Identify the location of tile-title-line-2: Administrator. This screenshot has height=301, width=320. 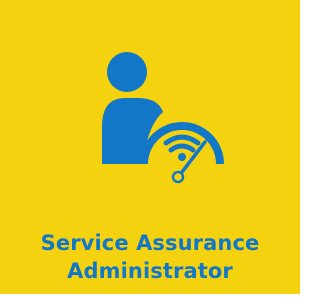
(150, 271).